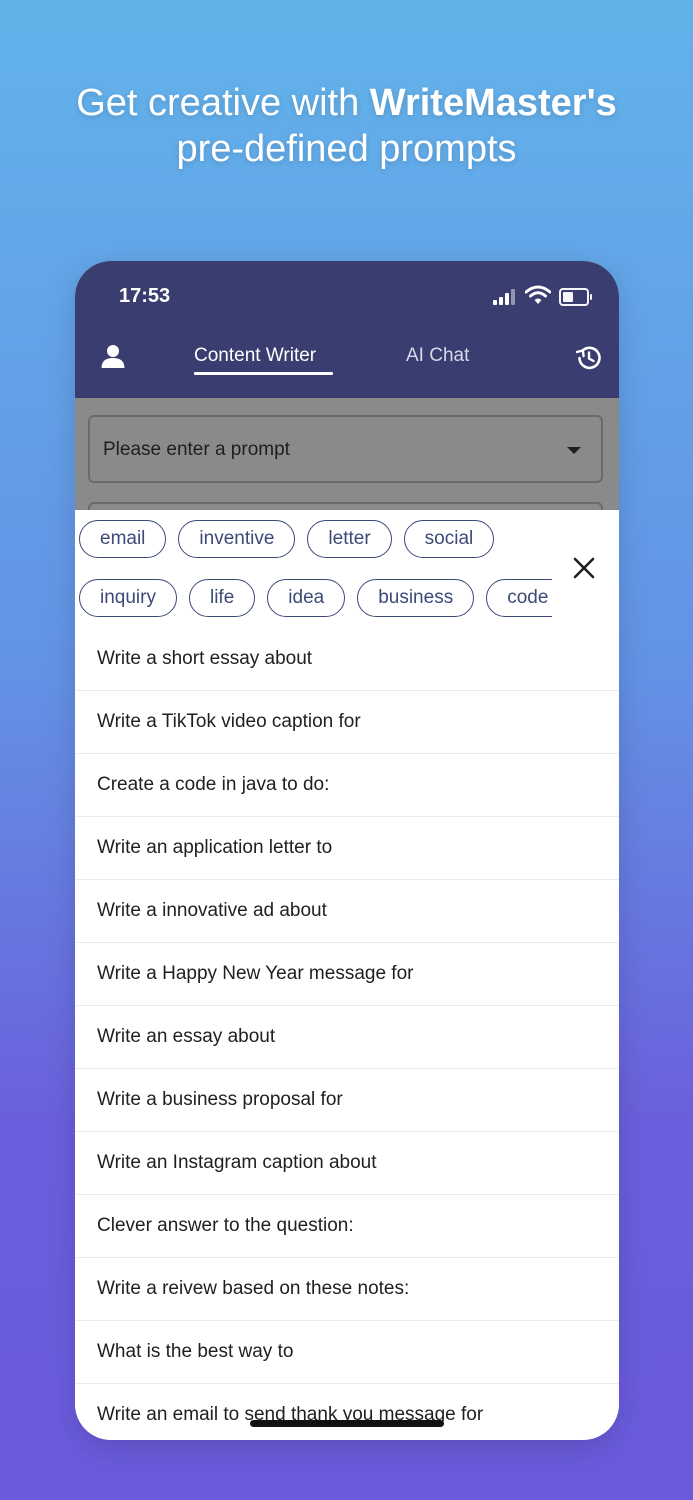 This screenshot has height=1500, width=693. I want to click on prompt-item: Write a business proposal for, so click(347, 1100).